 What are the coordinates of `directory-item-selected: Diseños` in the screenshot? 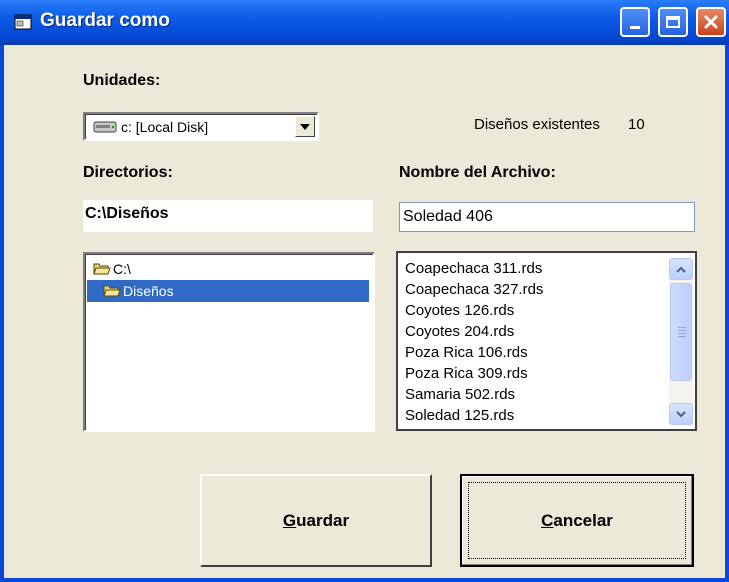 It's located at (228, 291).